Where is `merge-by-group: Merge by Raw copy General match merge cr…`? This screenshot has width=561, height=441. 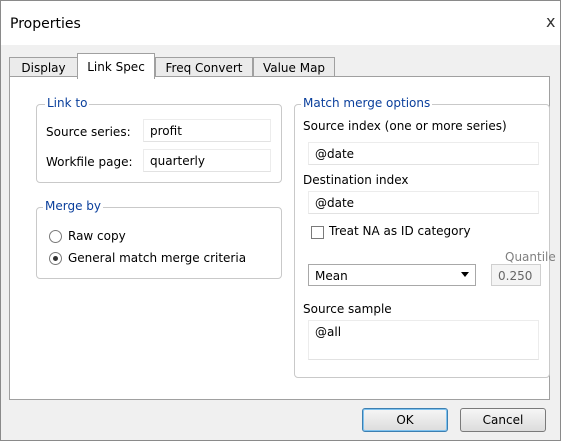 merge-by-group: Merge by Raw copy General match merge cr… is located at coordinates (159, 239).